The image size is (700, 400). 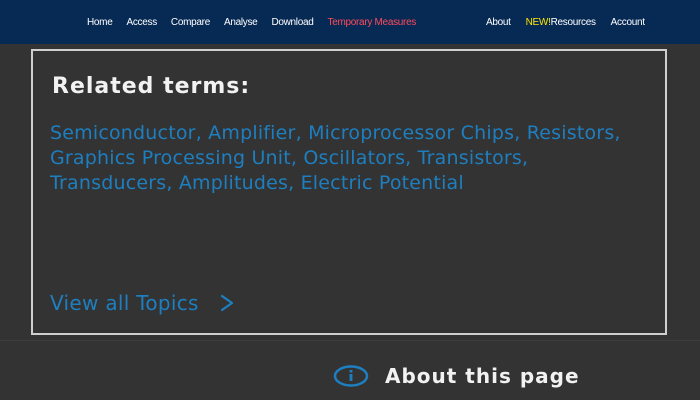 What do you see at coordinates (124, 303) in the screenshot?
I see `view-all-topics-label: View all Topics` at bounding box center [124, 303].